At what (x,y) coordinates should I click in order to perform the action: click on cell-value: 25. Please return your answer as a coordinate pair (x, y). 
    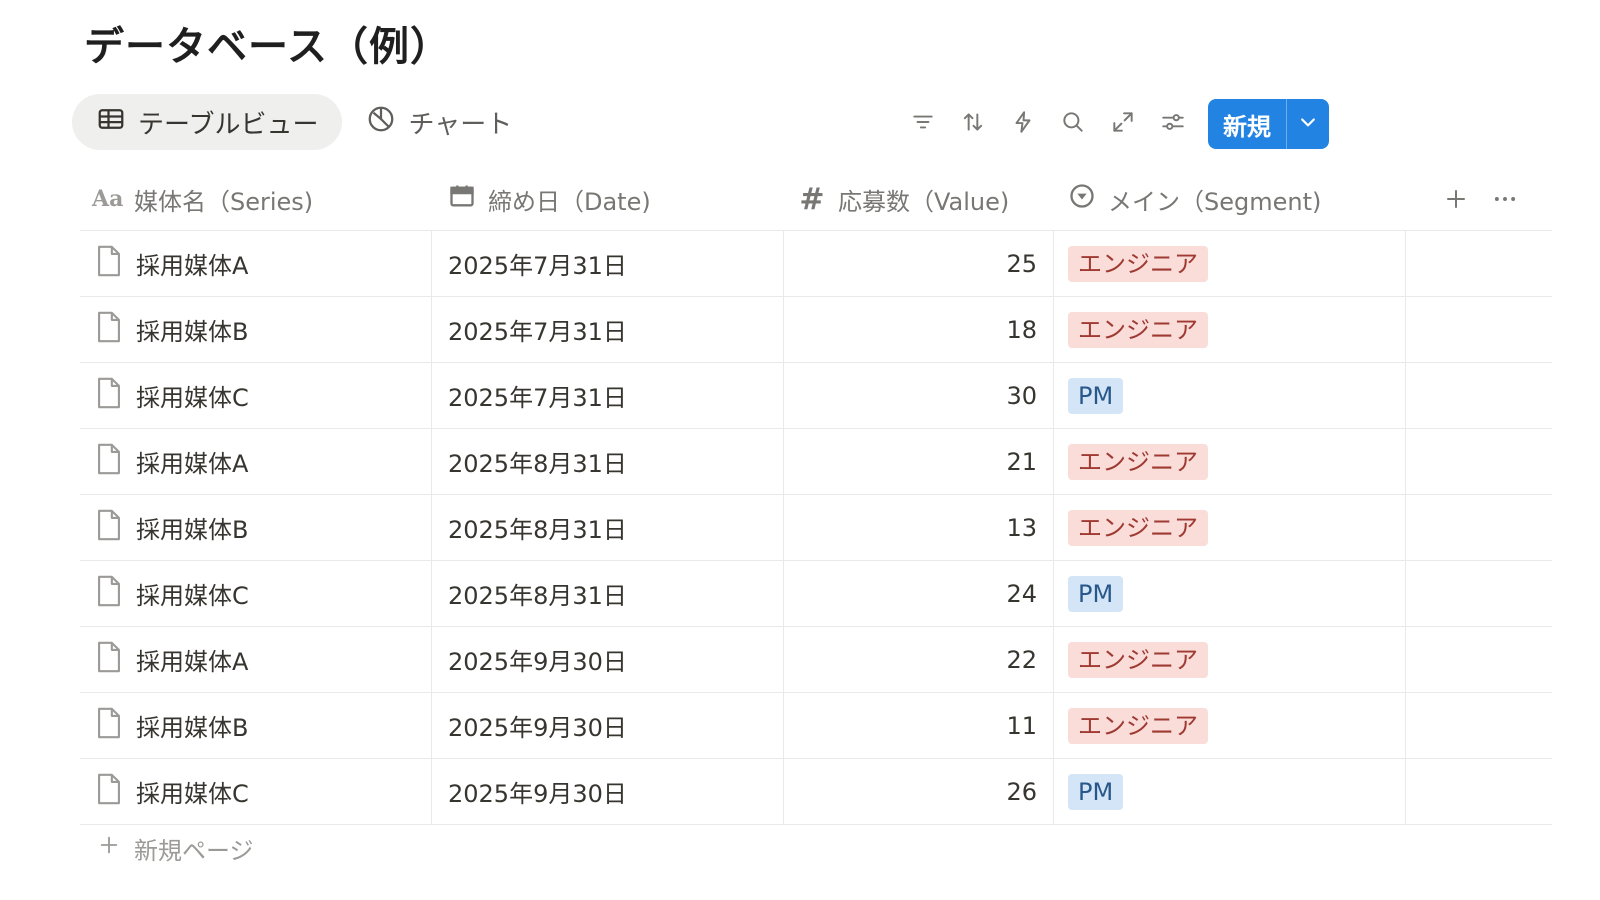
    Looking at the image, I should click on (919, 263).